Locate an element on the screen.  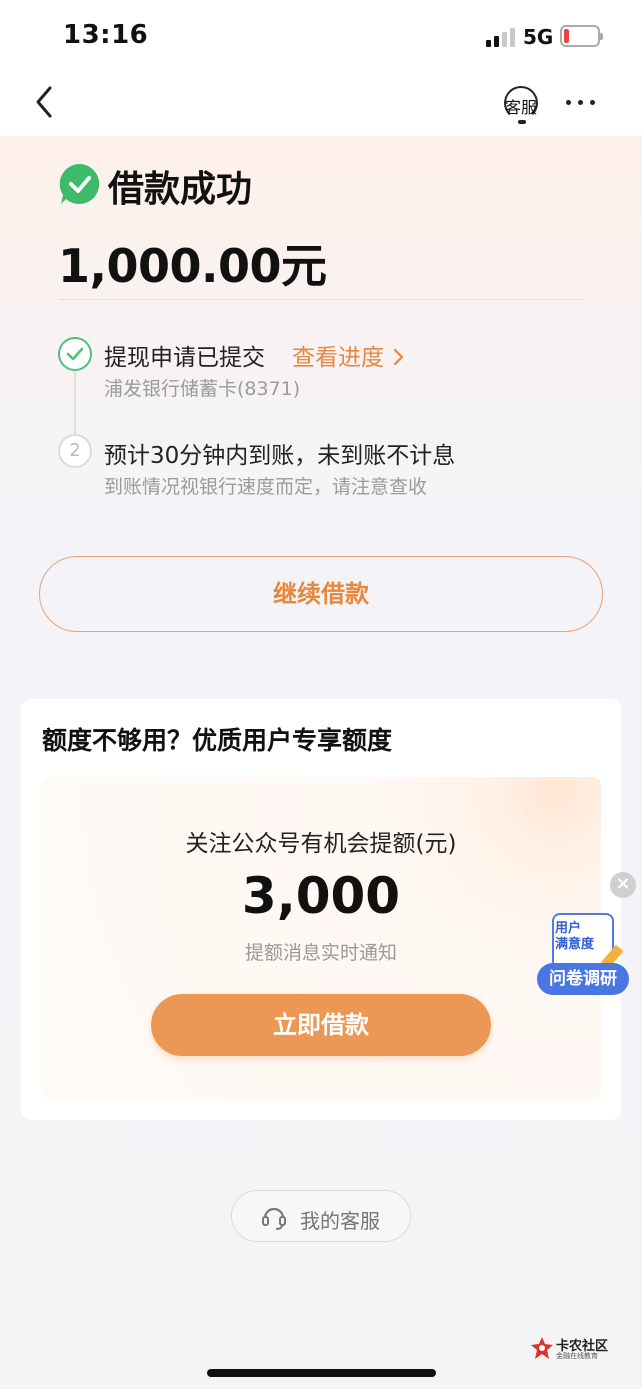
status-time: 13:16 is located at coordinates (106, 35).